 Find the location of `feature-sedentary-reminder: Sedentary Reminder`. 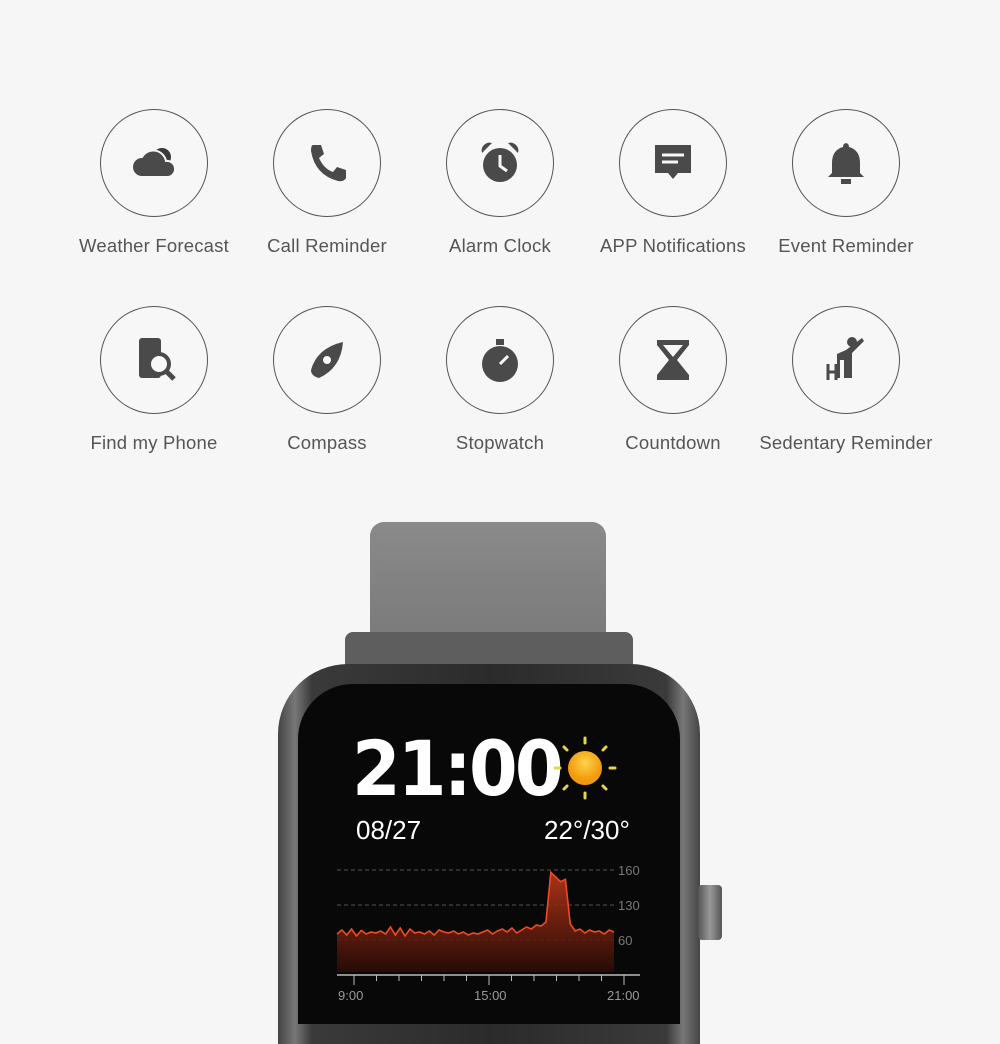

feature-sedentary-reminder: Sedentary Reminder is located at coordinates (846, 380).